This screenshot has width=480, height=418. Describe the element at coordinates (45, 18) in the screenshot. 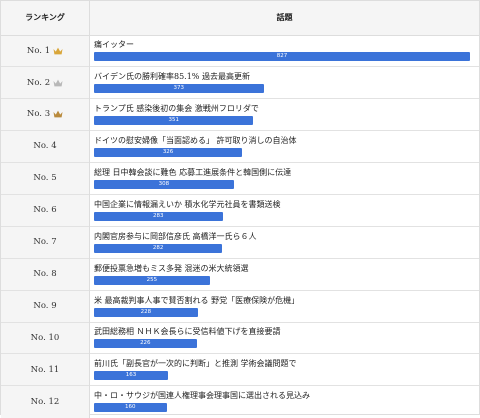

I see `rank-column-header: ランキング` at that location.